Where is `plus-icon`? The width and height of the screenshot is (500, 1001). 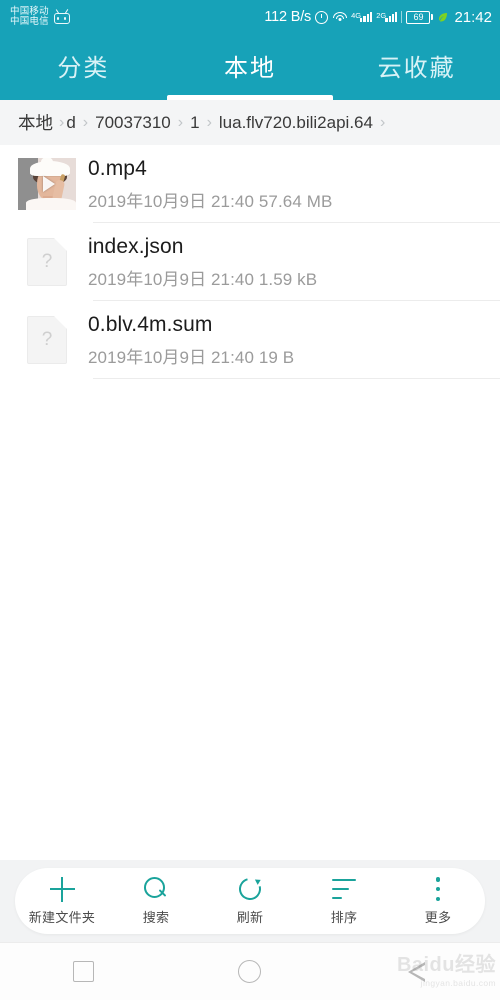
plus-icon is located at coordinates (62, 889).